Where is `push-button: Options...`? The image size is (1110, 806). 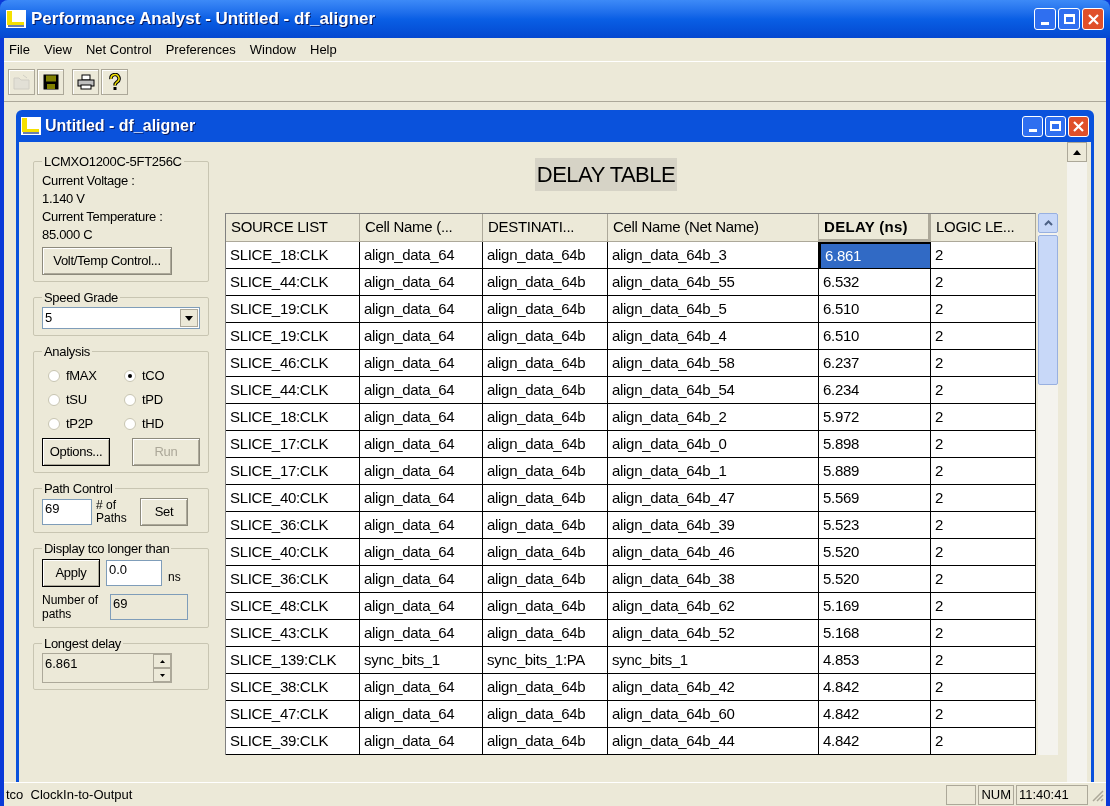 push-button: Options... is located at coordinates (76, 451).